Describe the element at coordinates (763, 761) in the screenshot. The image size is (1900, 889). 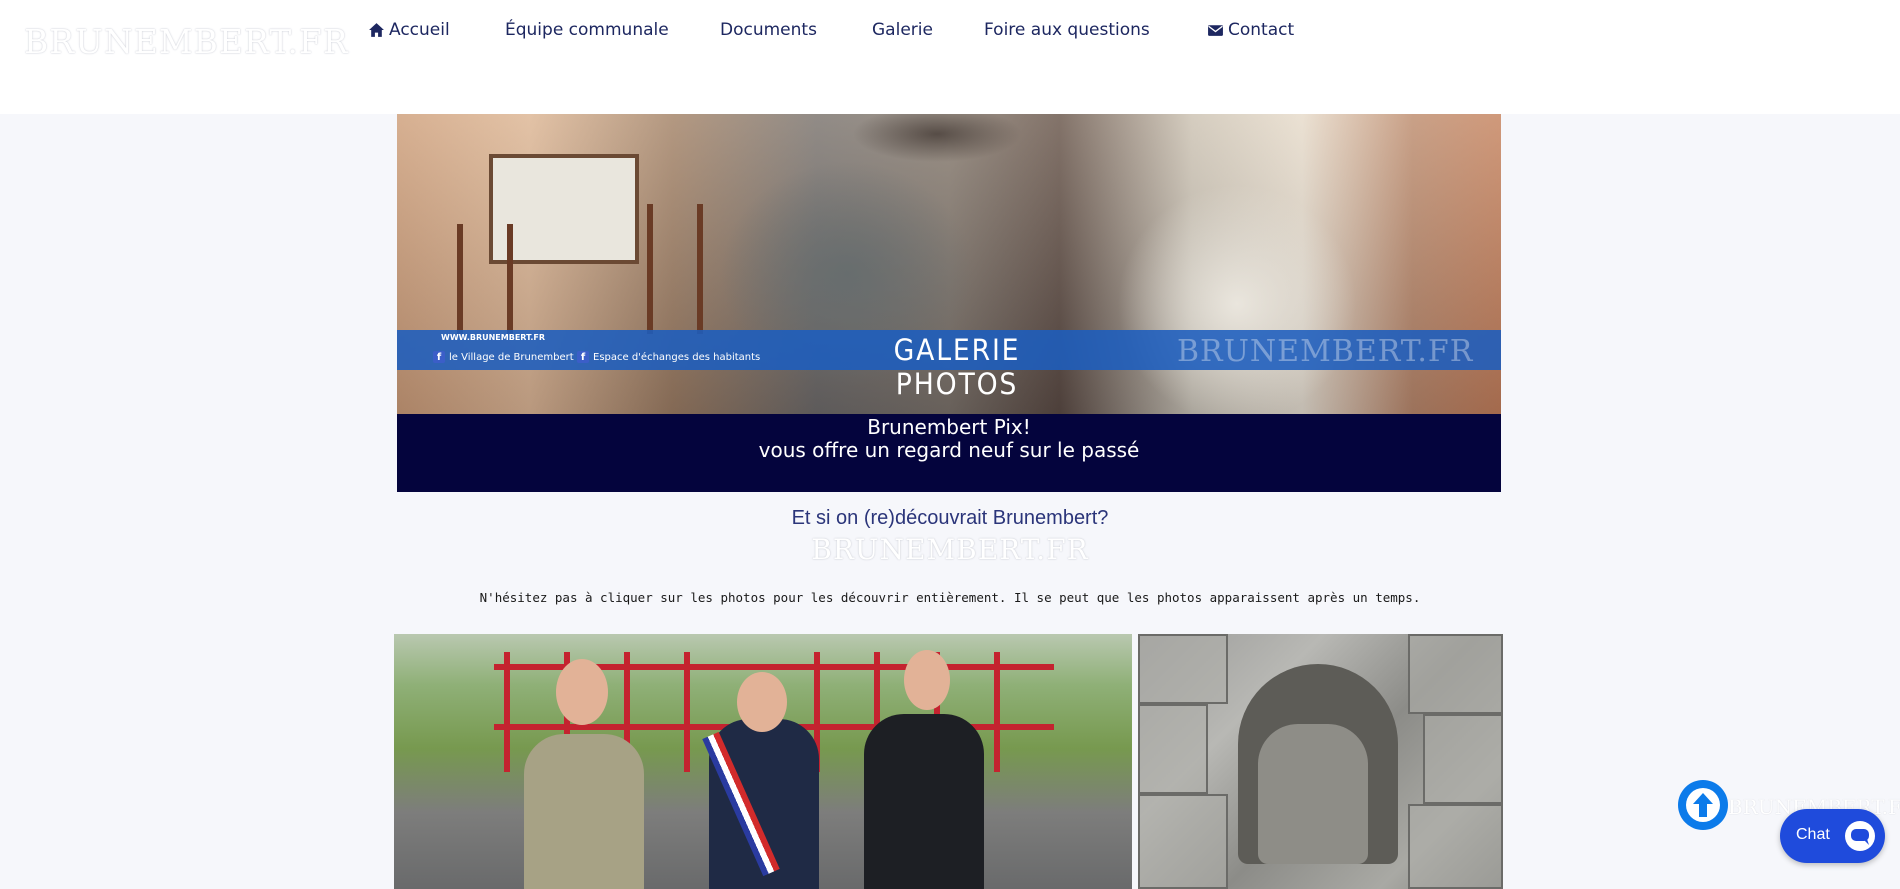
I see `gallery-photo-officials` at that location.